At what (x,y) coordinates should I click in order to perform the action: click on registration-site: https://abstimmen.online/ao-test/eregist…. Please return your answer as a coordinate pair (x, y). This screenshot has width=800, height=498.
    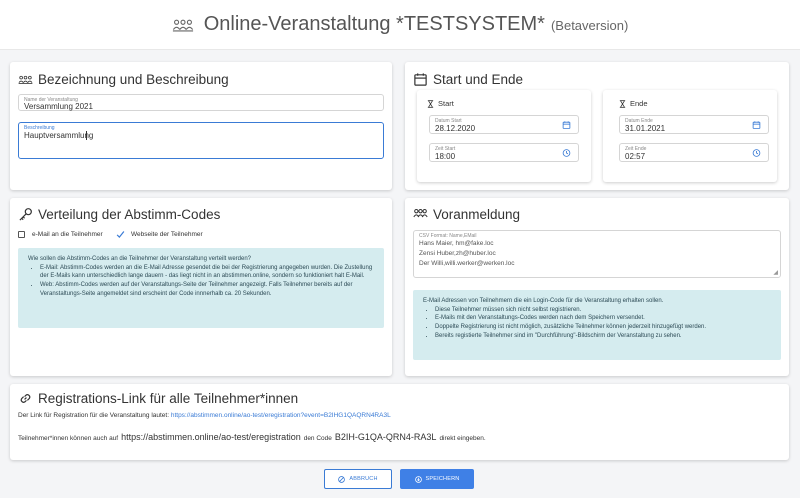
    Looking at the image, I should click on (211, 437).